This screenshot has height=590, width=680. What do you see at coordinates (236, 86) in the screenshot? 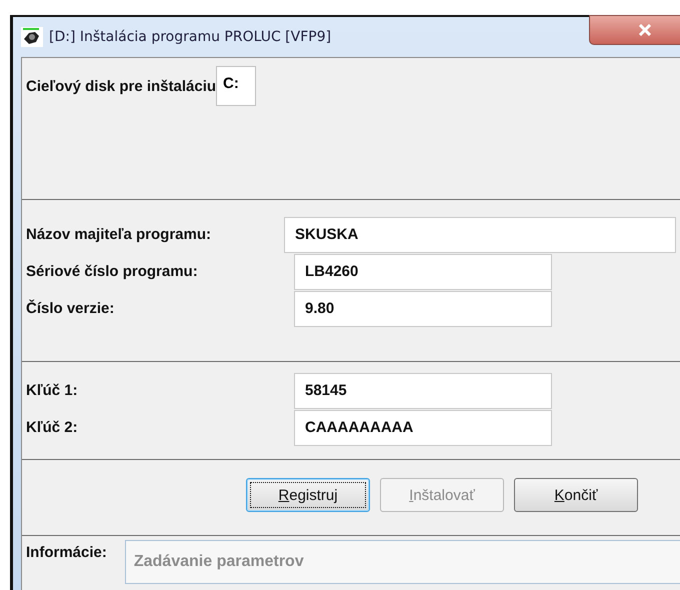
I see `input-field: C:` at bounding box center [236, 86].